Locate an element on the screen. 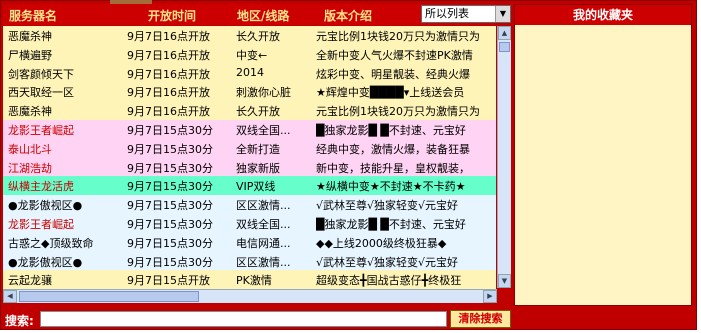  area-line: 全新打造 is located at coordinates (258, 149).